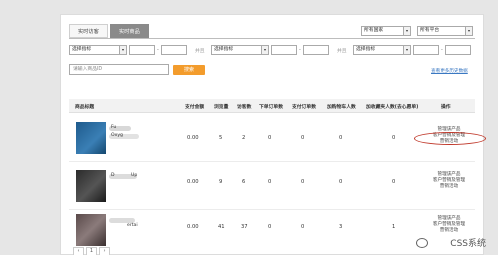 This screenshot has width=498, height=255. Describe the element at coordinates (221, 227) in the screenshot. I see `cell-pv: 41` at that location.